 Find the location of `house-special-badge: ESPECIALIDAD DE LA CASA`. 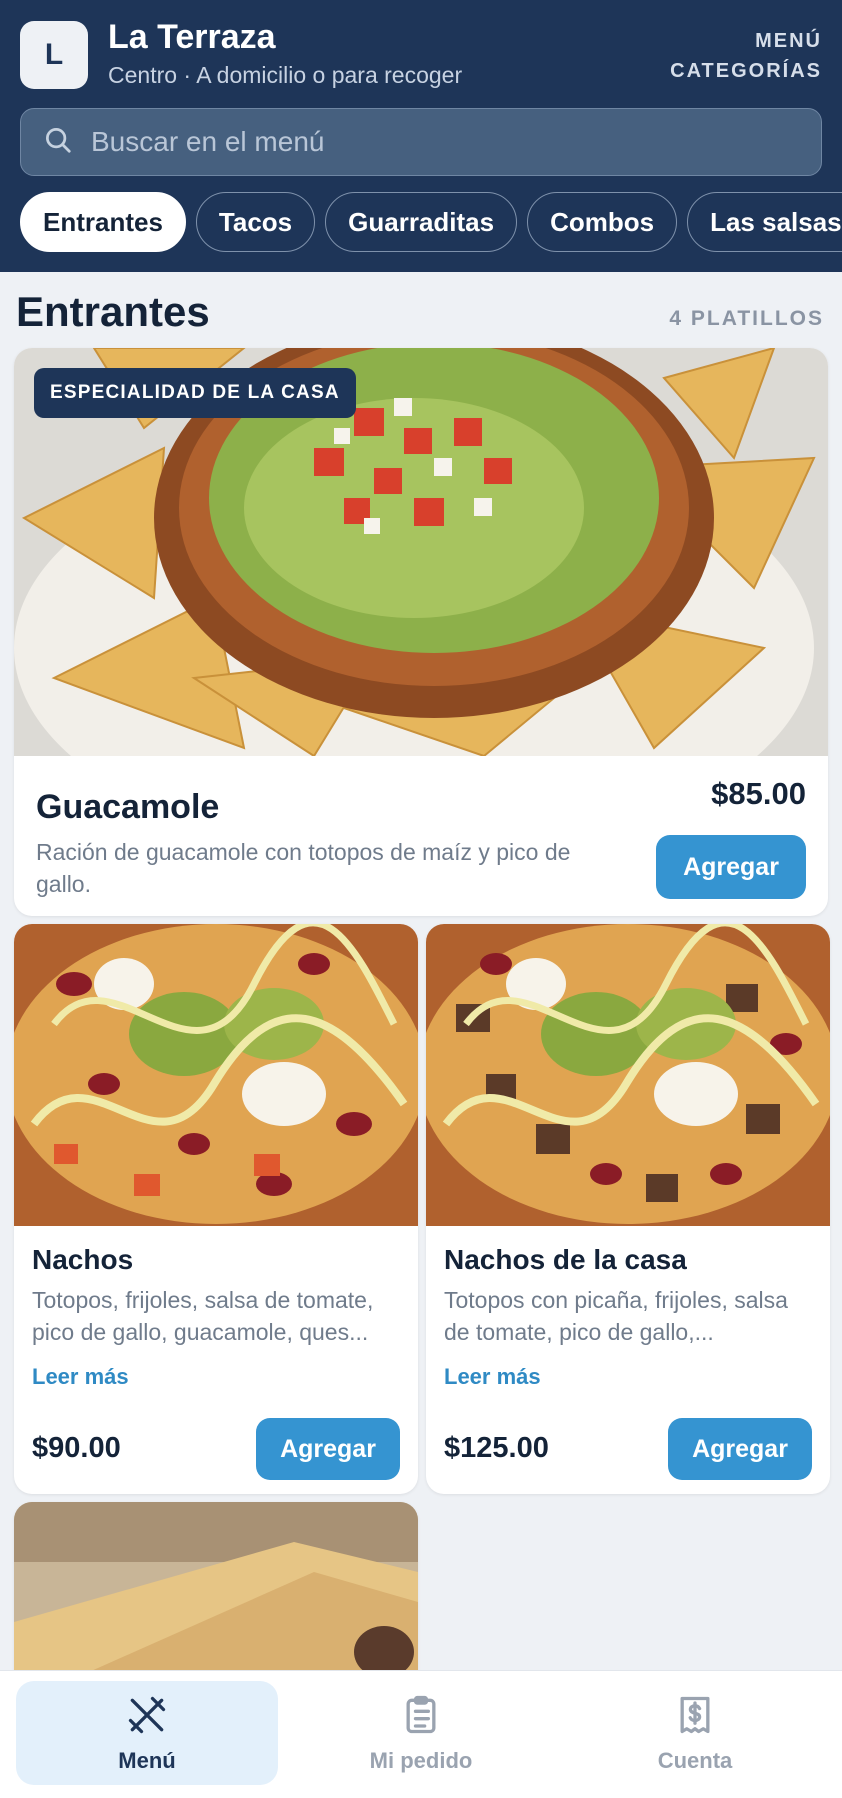

house-special-badge: ESPECIALIDAD DE LA CASA is located at coordinates (195, 393).